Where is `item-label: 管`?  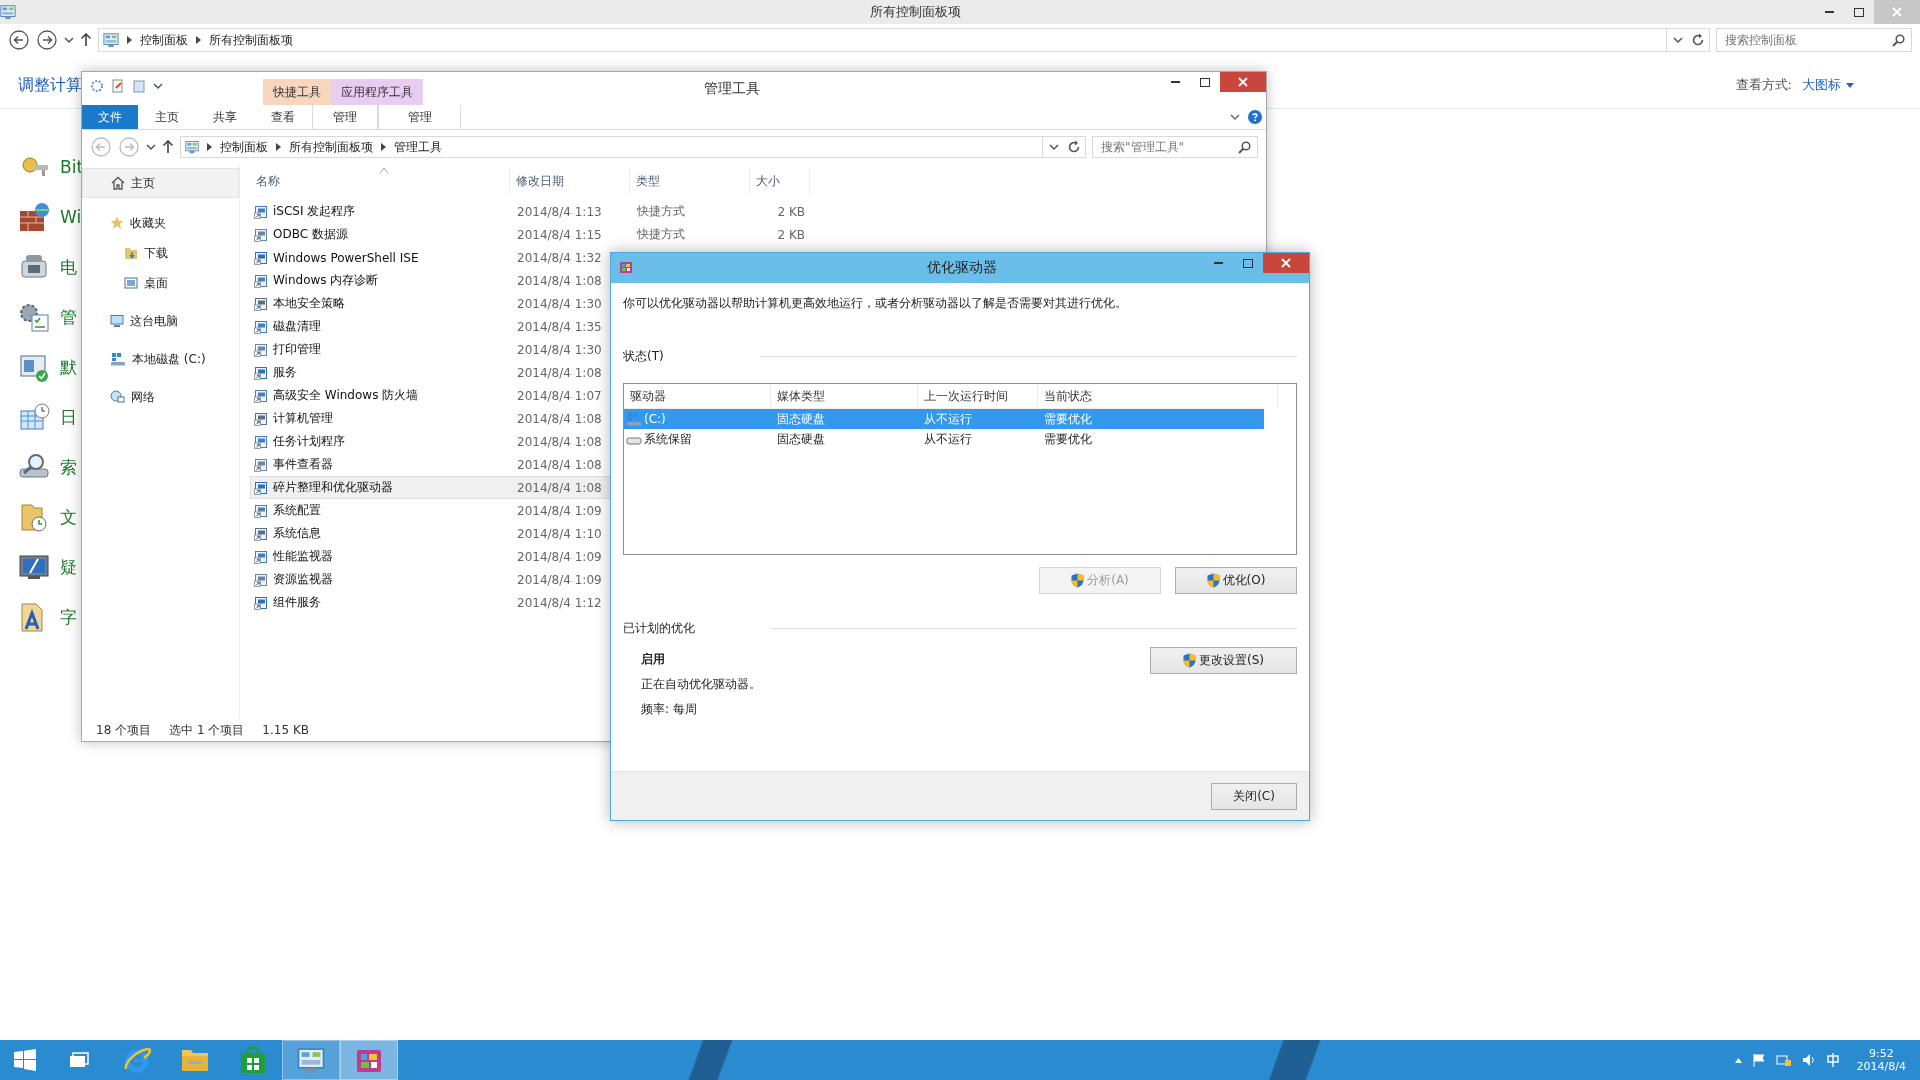
item-label: 管 is located at coordinates (68, 317).